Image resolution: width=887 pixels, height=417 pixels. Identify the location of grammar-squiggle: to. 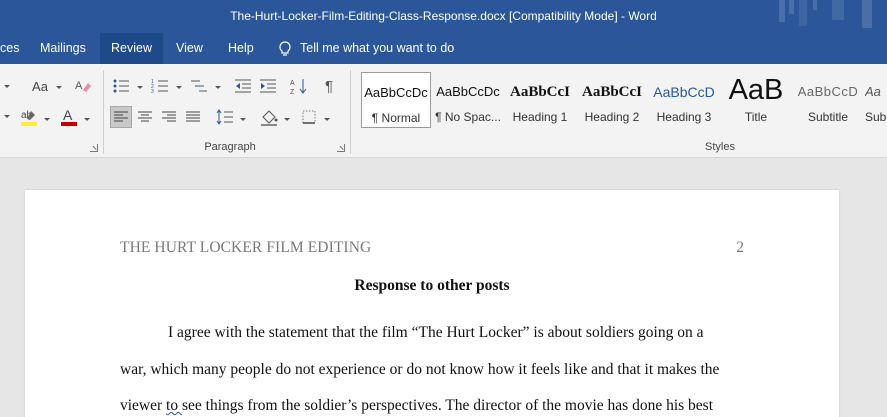
(174, 405).